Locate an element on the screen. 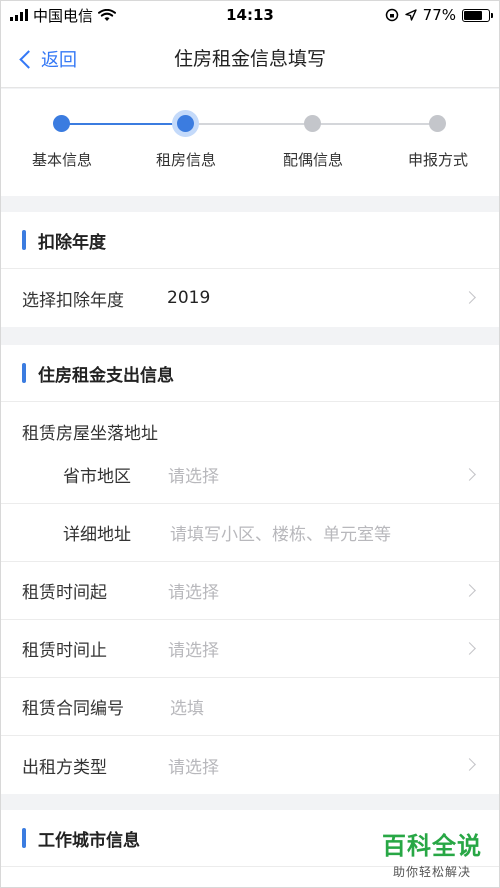 The width and height of the screenshot is (500, 888). progress-stepper: 基本信息 租房信息 配偶信息 申报方式 is located at coordinates (250, 142).